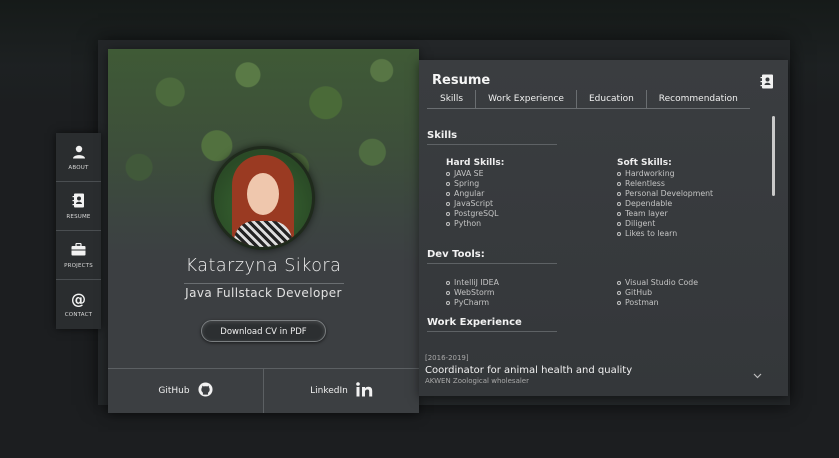 Image resolution: width=839 pixels, height=458 pixels. What do you see at coordinates (665, 214) in the screenshot?
I see `list-item: Team layer` at bounding box center [665, 214].